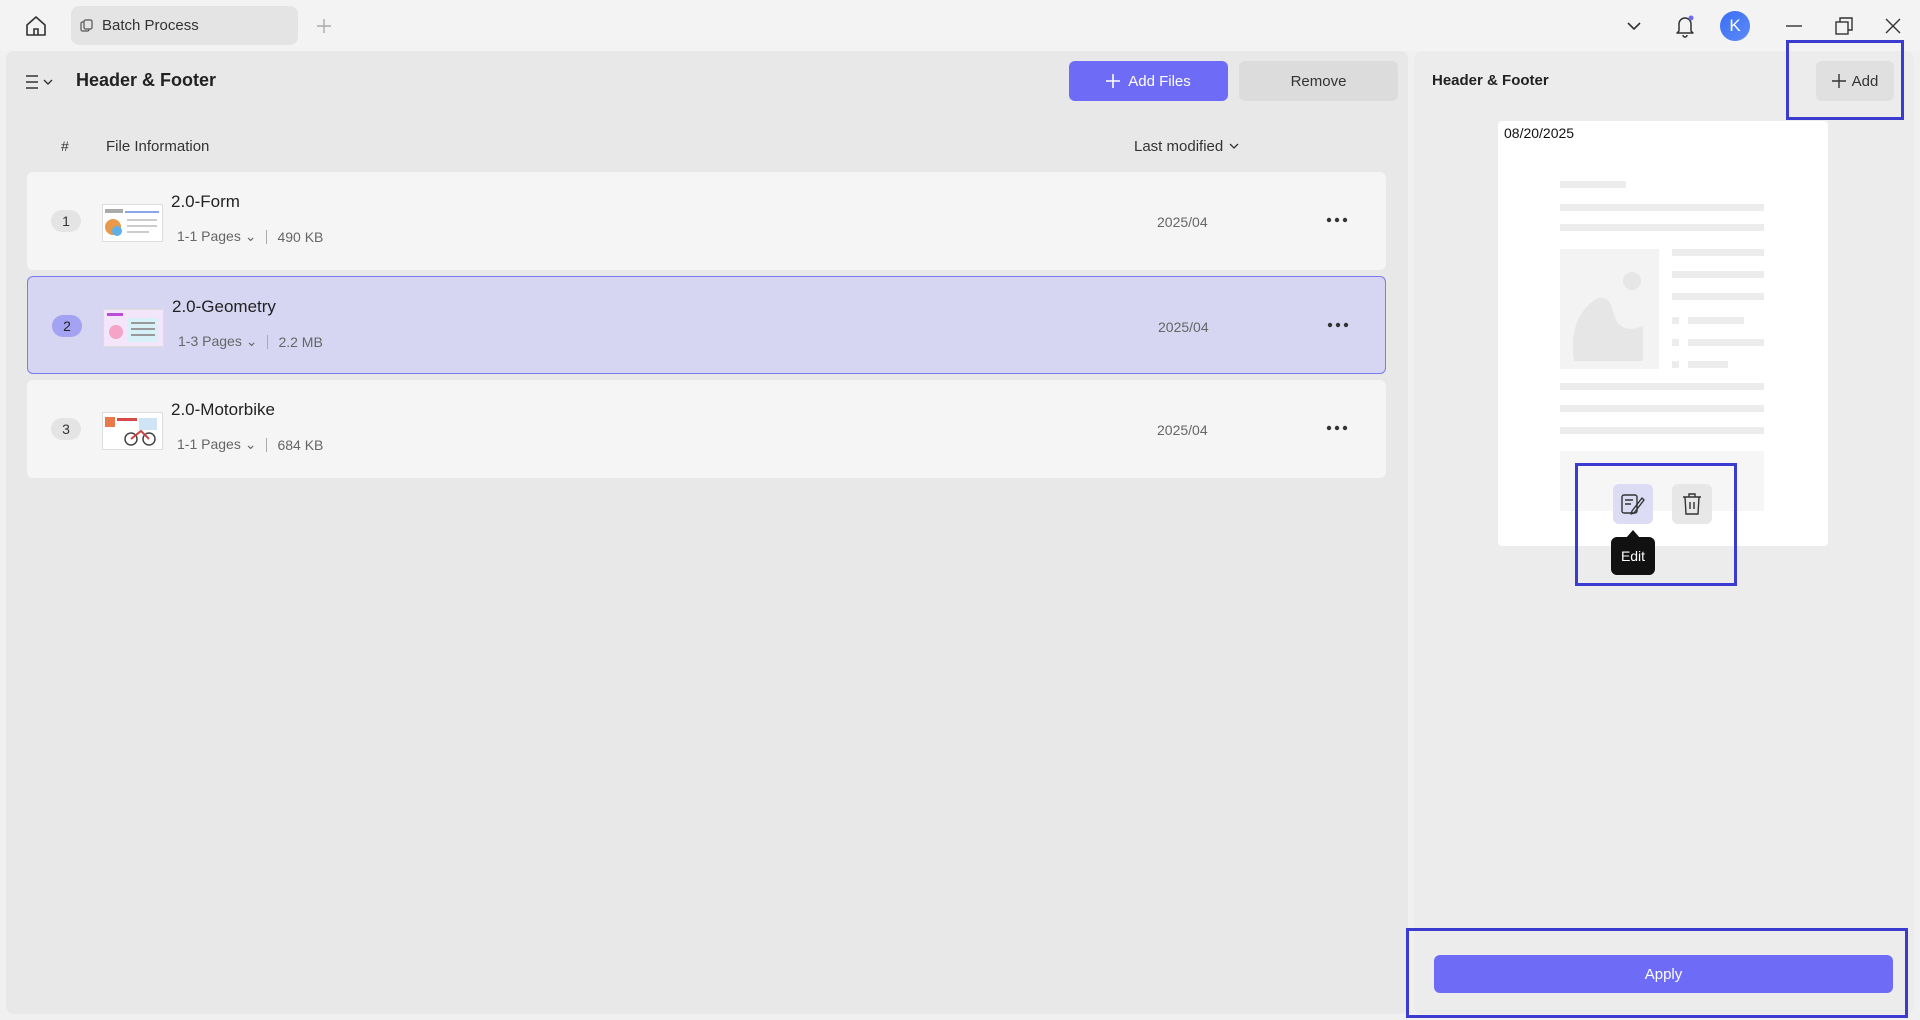  I want to click on delete-template-button, so click(1692, 504).